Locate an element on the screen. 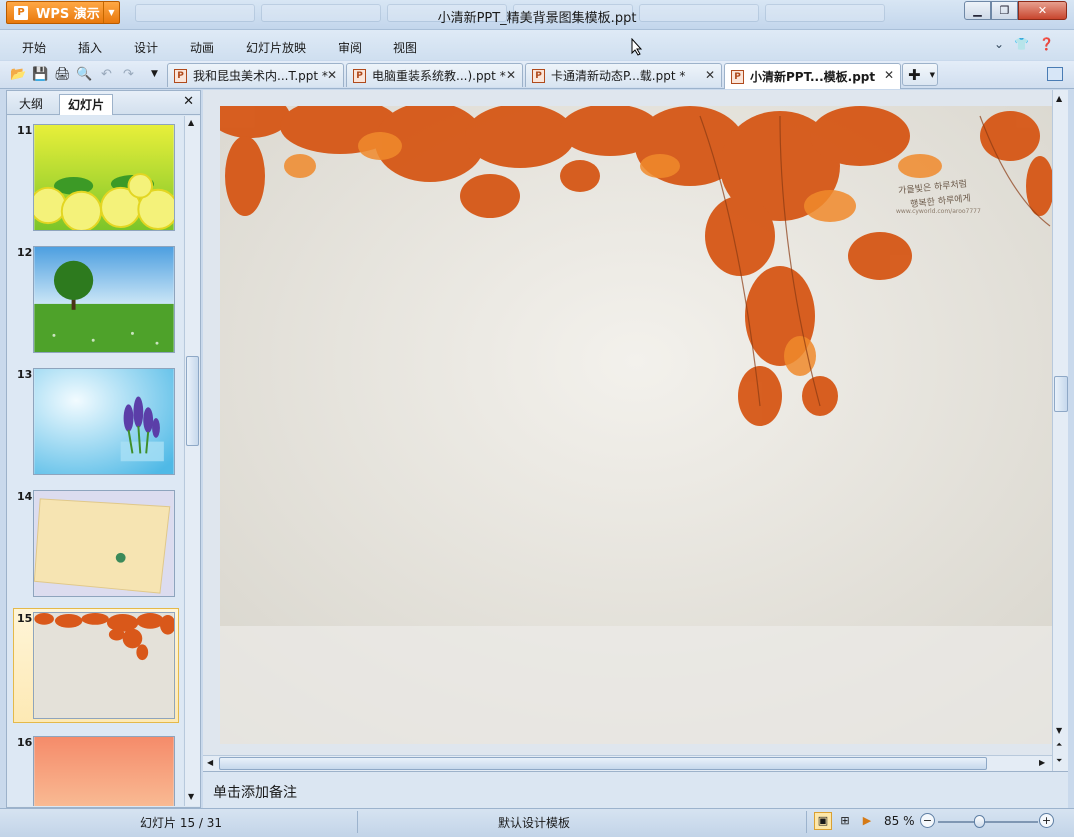 The width and height of the screenshot is (1074, 837). chevron-down-icon: ▼ is located at coordinates (932, 75).